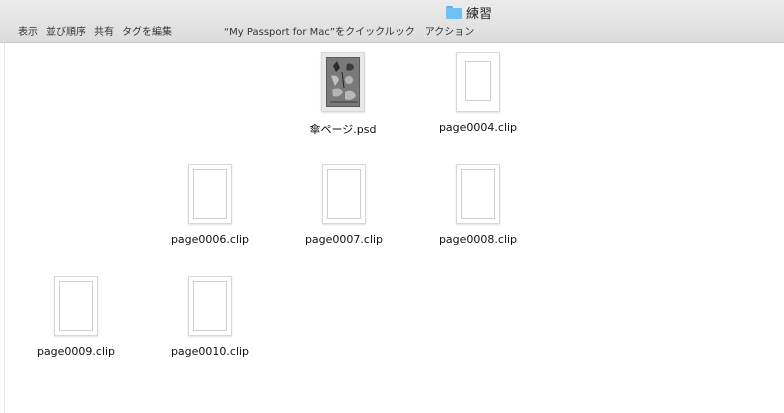  I want to click on file-item: page0007.clip, so click(344, 212).